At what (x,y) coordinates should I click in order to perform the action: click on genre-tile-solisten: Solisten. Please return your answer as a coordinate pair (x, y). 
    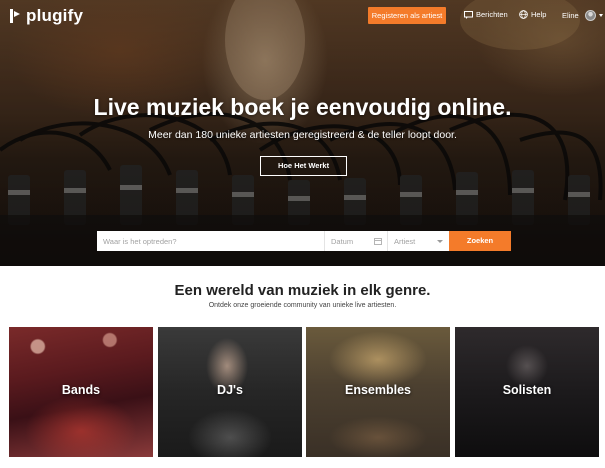
    Looking at the image, I should click on (527, 392).